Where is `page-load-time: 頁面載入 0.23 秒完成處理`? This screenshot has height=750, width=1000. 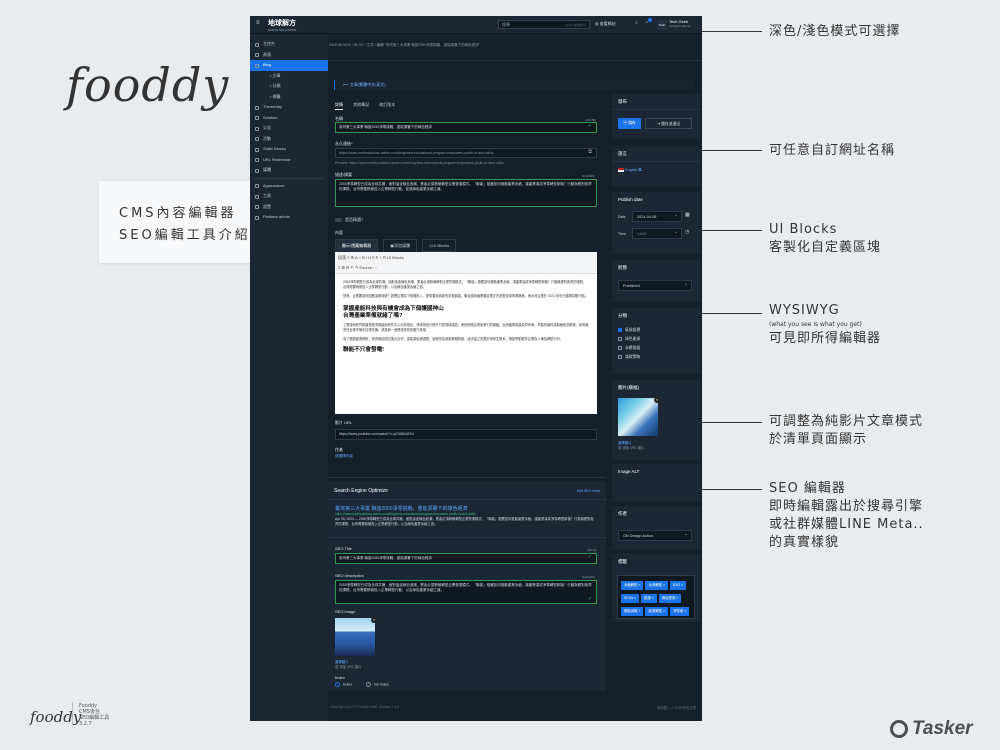 page-load-time: 頁面載入 0.23 秒完成處理 is located at coordinates (676, 708).